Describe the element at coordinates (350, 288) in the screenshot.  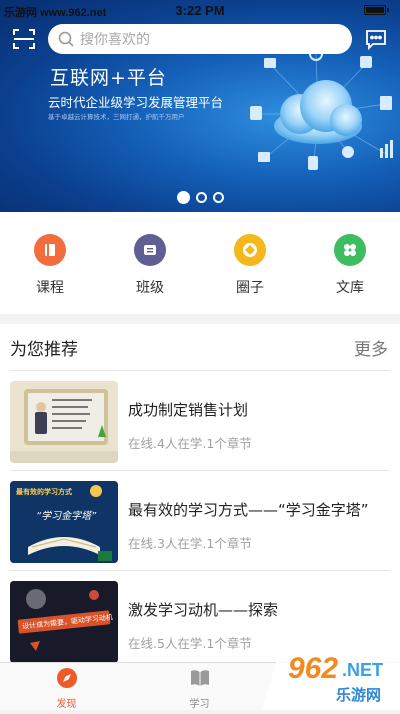
I see `nav-library-label: 文库` at that location.